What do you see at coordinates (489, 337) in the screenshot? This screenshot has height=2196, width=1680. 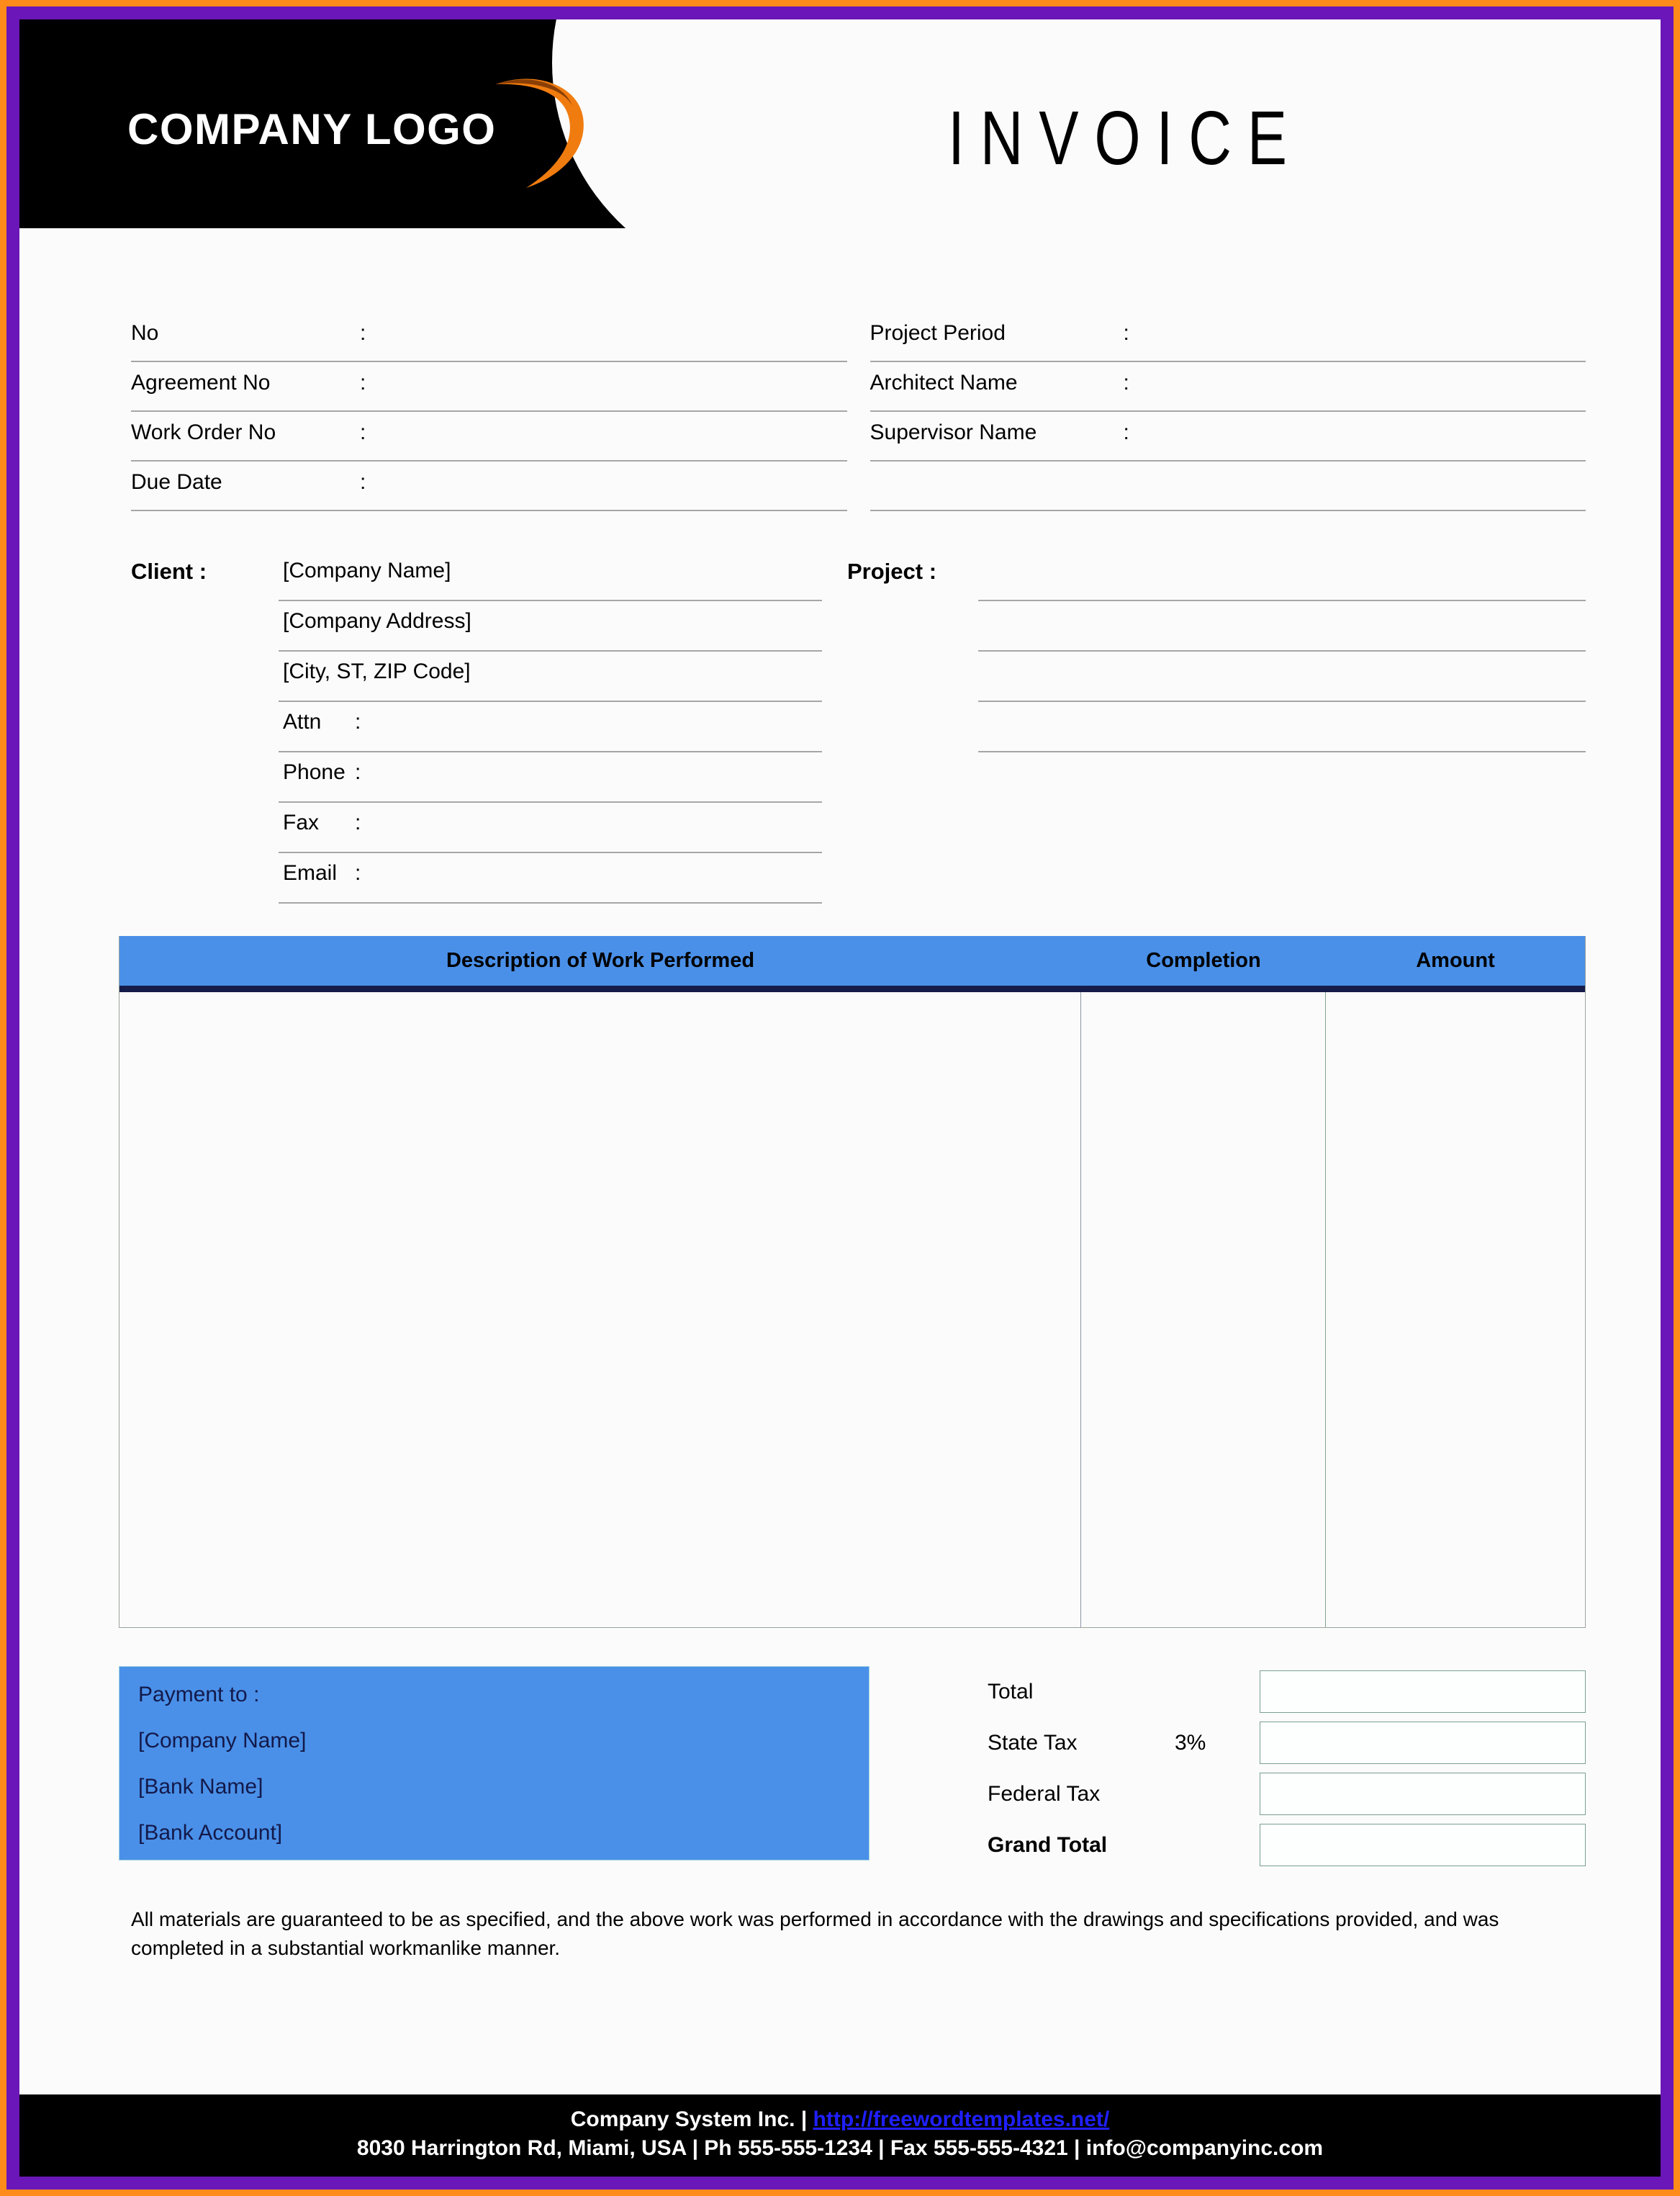 I see `meta-row-no: No :` at bounding box center [489, 337].